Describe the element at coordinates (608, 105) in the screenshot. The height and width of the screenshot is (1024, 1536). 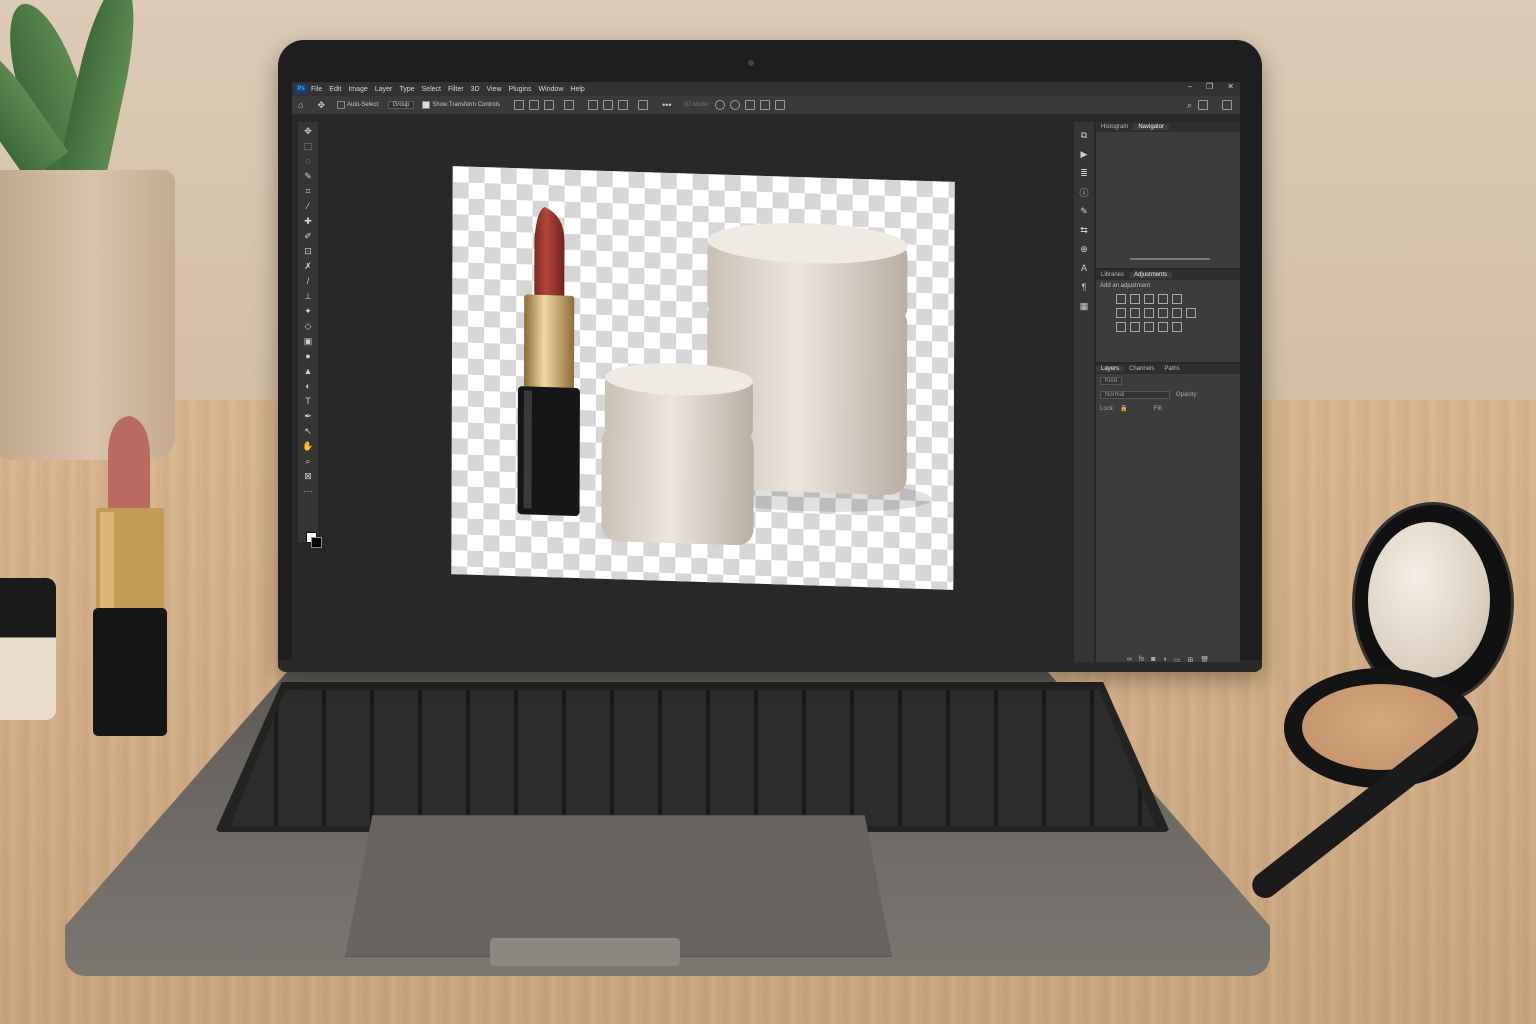
I see `align-middle-icon` at that location.